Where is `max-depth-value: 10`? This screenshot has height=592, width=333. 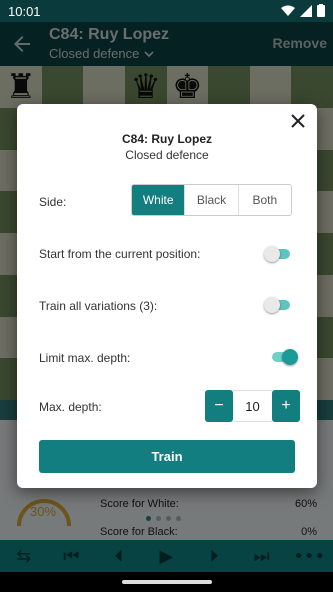
max-depth-value: 10 is located at coordinates (252, 406).